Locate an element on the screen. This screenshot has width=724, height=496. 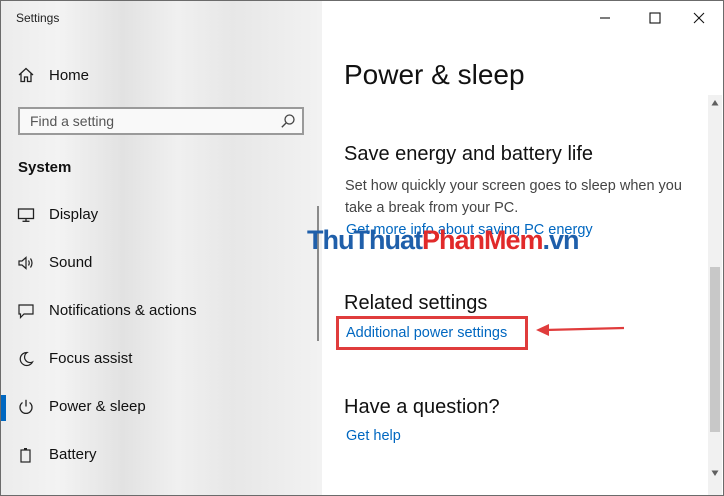
notification-icon is located at coordinates (26, 311).